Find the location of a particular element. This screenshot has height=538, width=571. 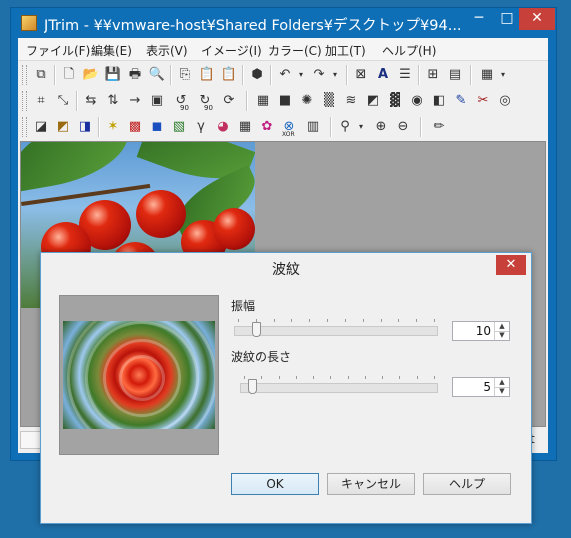

spotlight-icon: ◉ is located at coordinates (417, 101).